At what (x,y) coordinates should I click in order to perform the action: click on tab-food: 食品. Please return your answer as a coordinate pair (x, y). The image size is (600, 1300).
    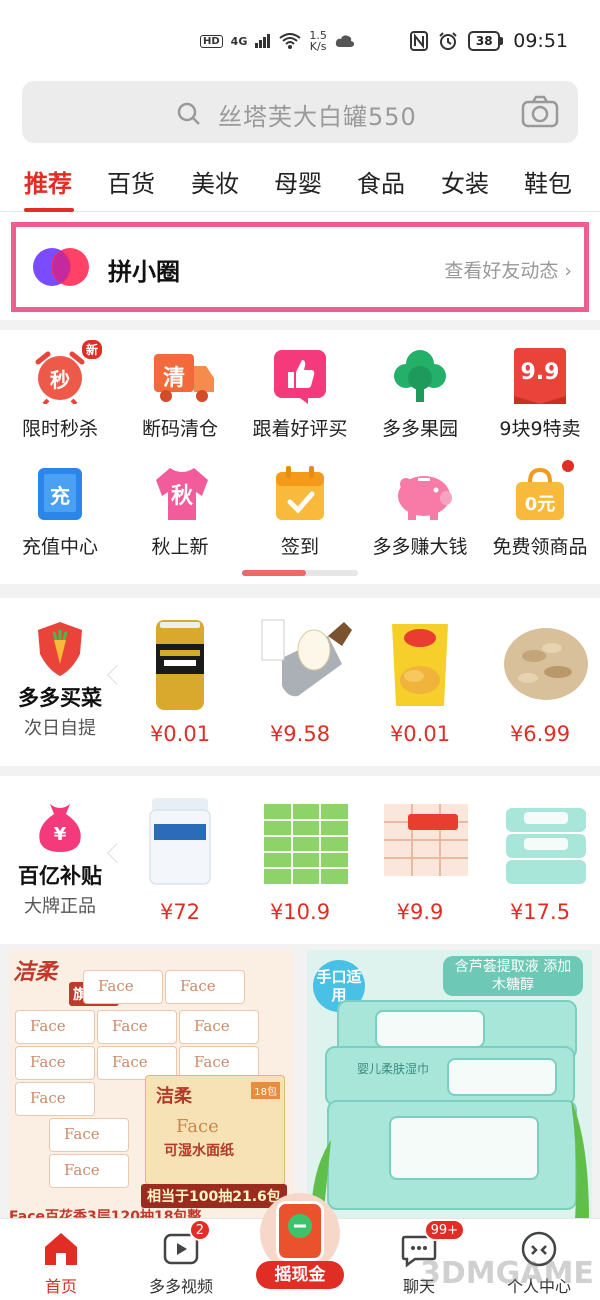
    Looking at the image, I should click on (381, 181).